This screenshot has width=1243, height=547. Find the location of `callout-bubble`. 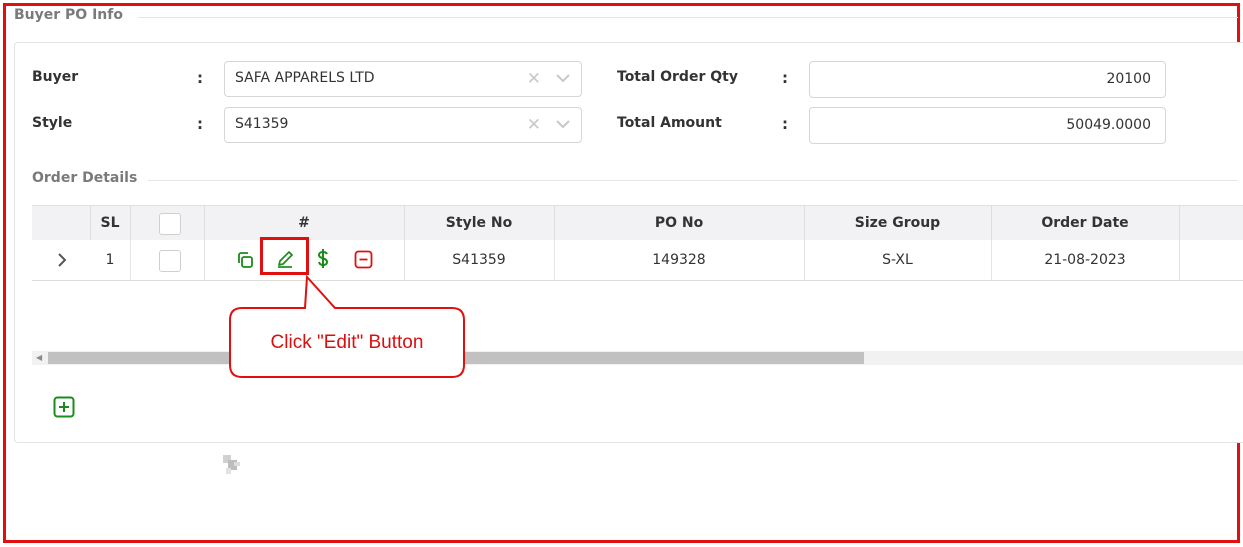

callout-bubble is located at coordinates (347, 326).